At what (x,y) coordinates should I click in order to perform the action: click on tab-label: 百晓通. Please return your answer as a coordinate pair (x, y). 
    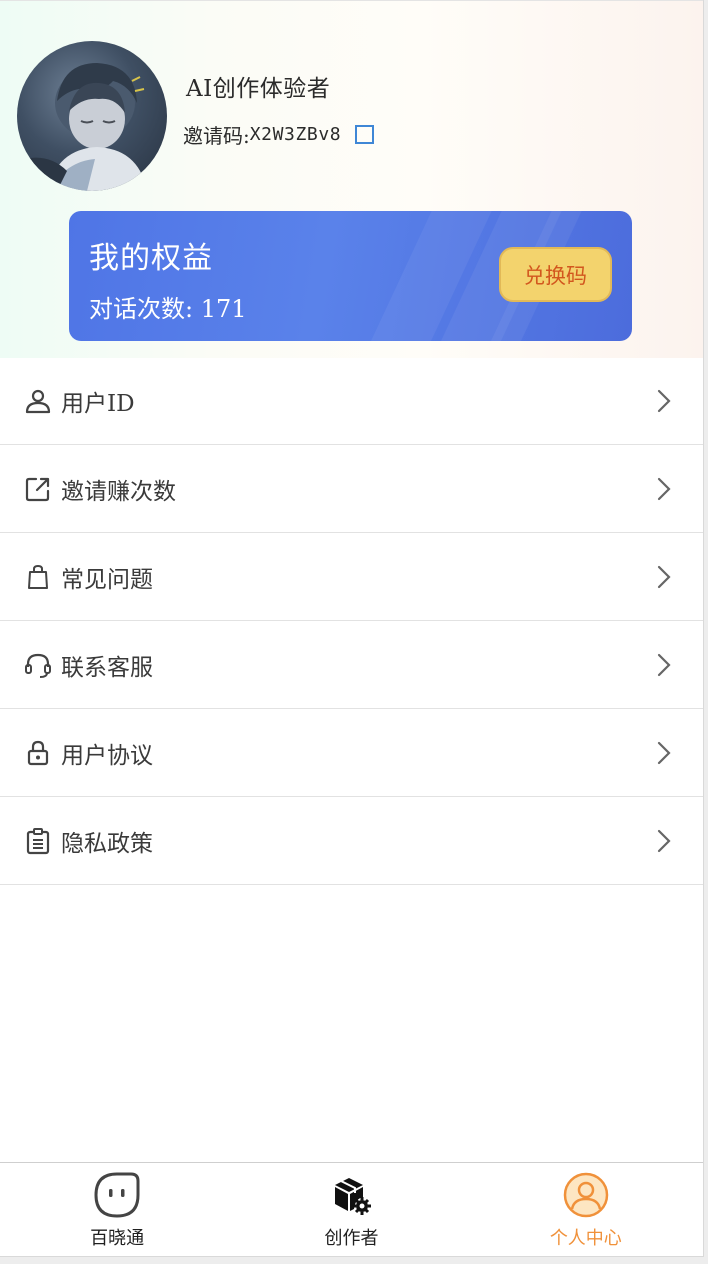
    Looking at the image, I should click on (117, 1238).